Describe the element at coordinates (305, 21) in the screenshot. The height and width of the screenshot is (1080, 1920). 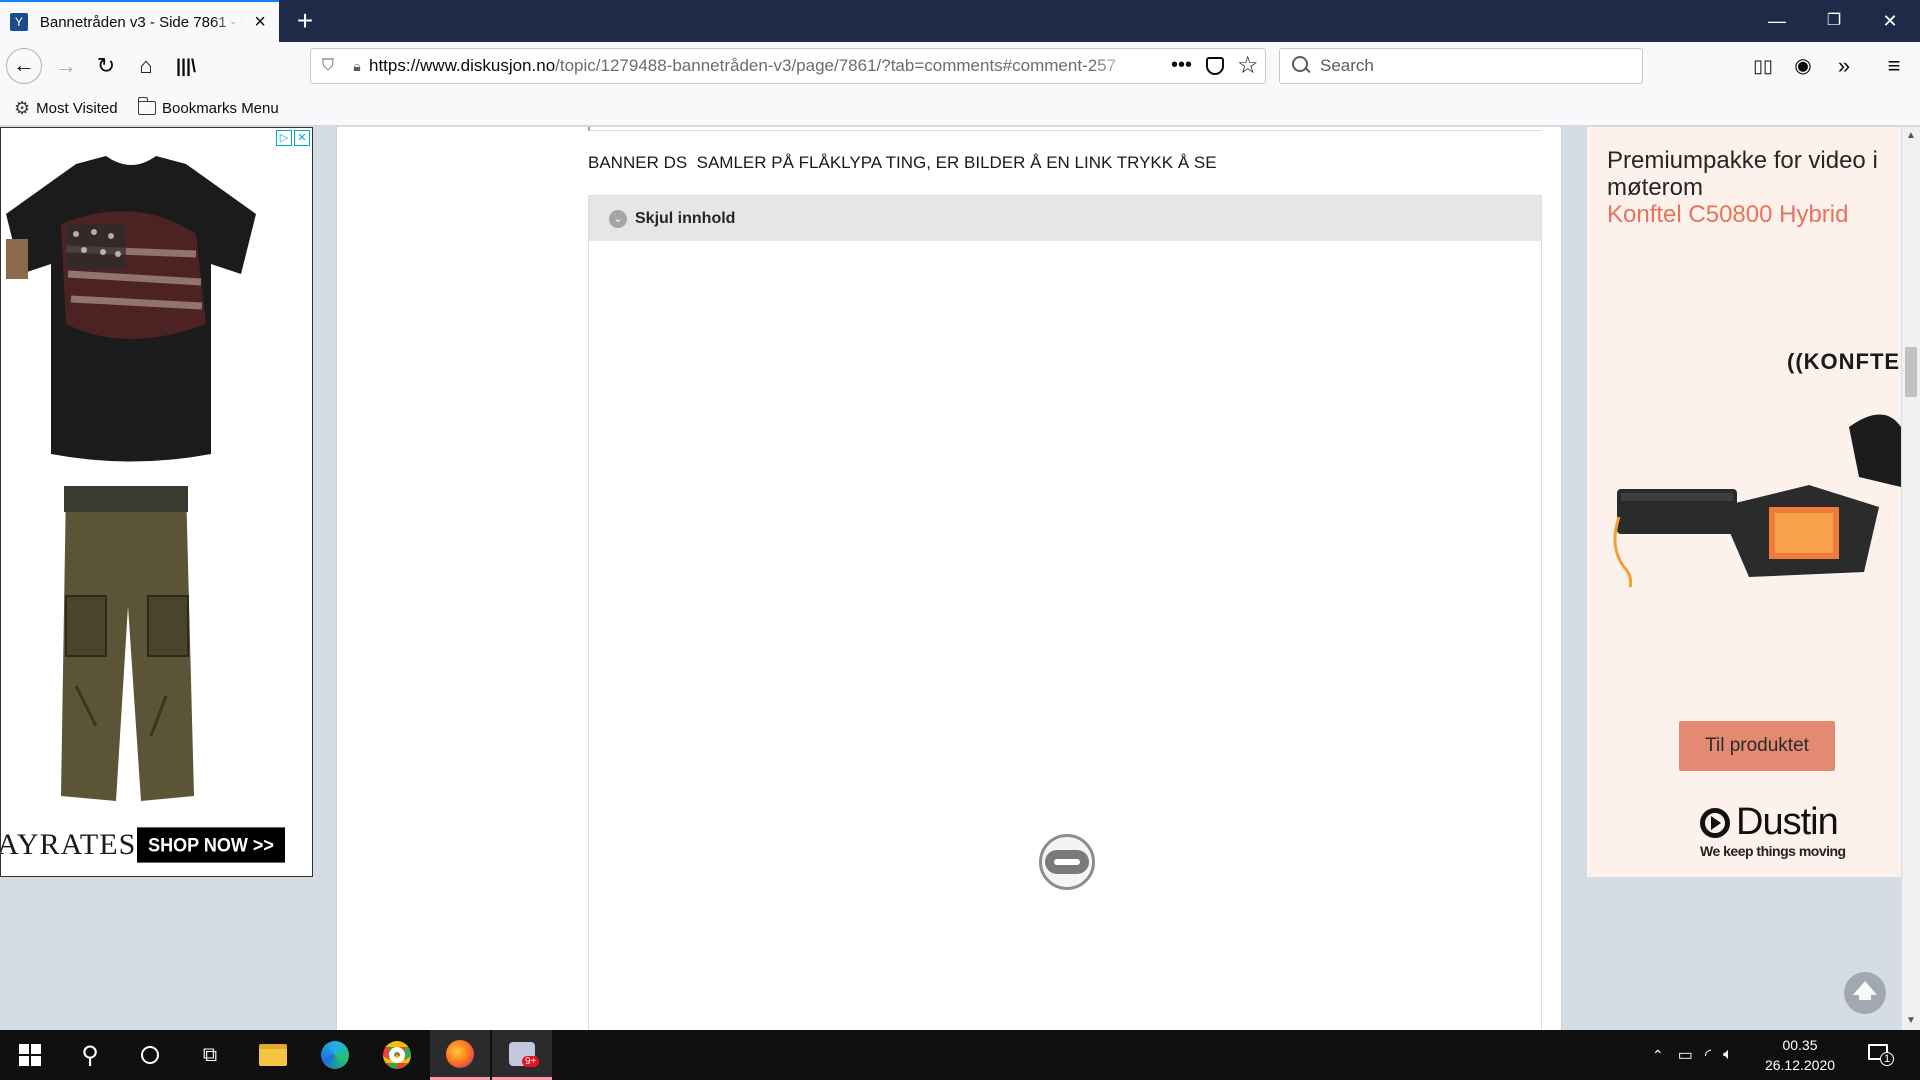
I see `new-tab-button: +` at that location.